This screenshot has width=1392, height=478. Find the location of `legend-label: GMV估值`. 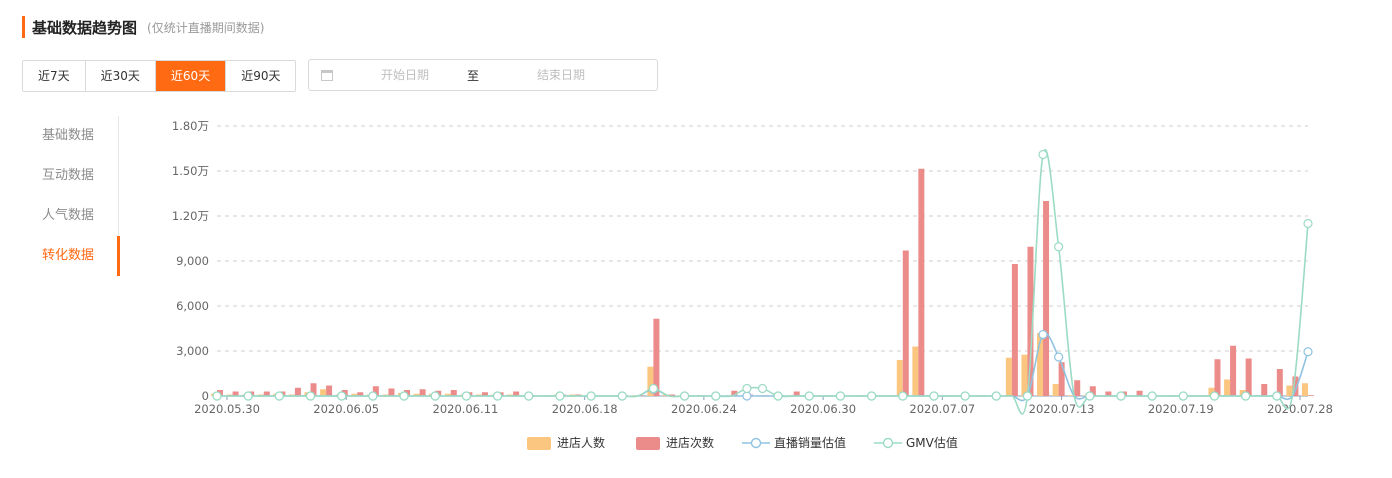

legend-label: GMV估值 is located at coordinates (932, 442).